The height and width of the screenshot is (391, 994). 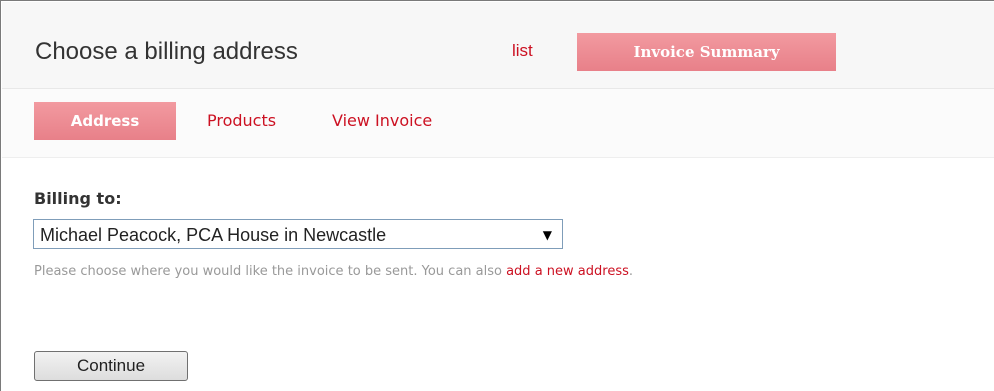 I want to click on billing-label: Billing to:, so click(x=78, y=198).